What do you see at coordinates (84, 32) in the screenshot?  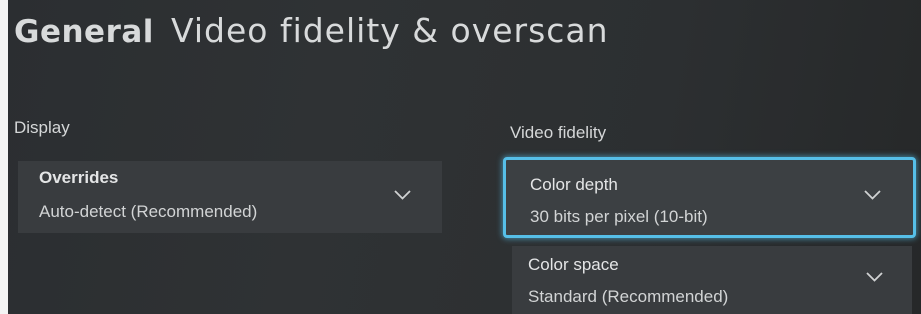 I see `header-section-title: General` at bounding box center [84, 32].